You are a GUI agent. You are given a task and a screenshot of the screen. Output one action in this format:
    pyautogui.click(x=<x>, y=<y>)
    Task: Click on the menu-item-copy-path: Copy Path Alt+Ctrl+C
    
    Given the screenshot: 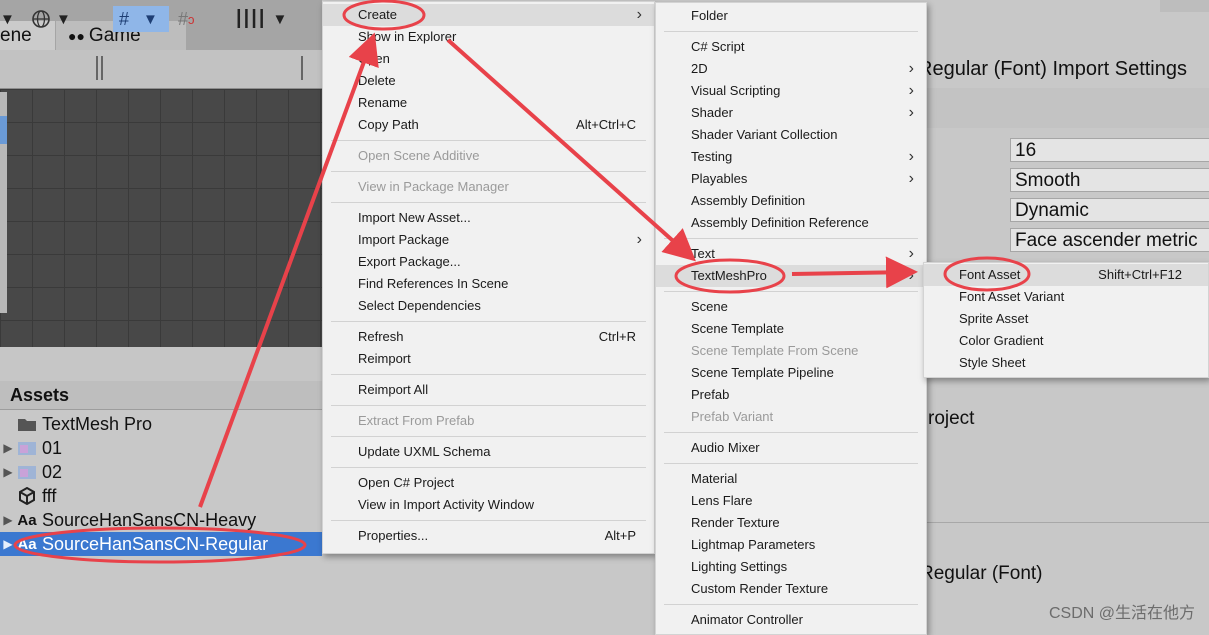 What is the action you would take?
    pyautogui.click(x=488, y=125)
    